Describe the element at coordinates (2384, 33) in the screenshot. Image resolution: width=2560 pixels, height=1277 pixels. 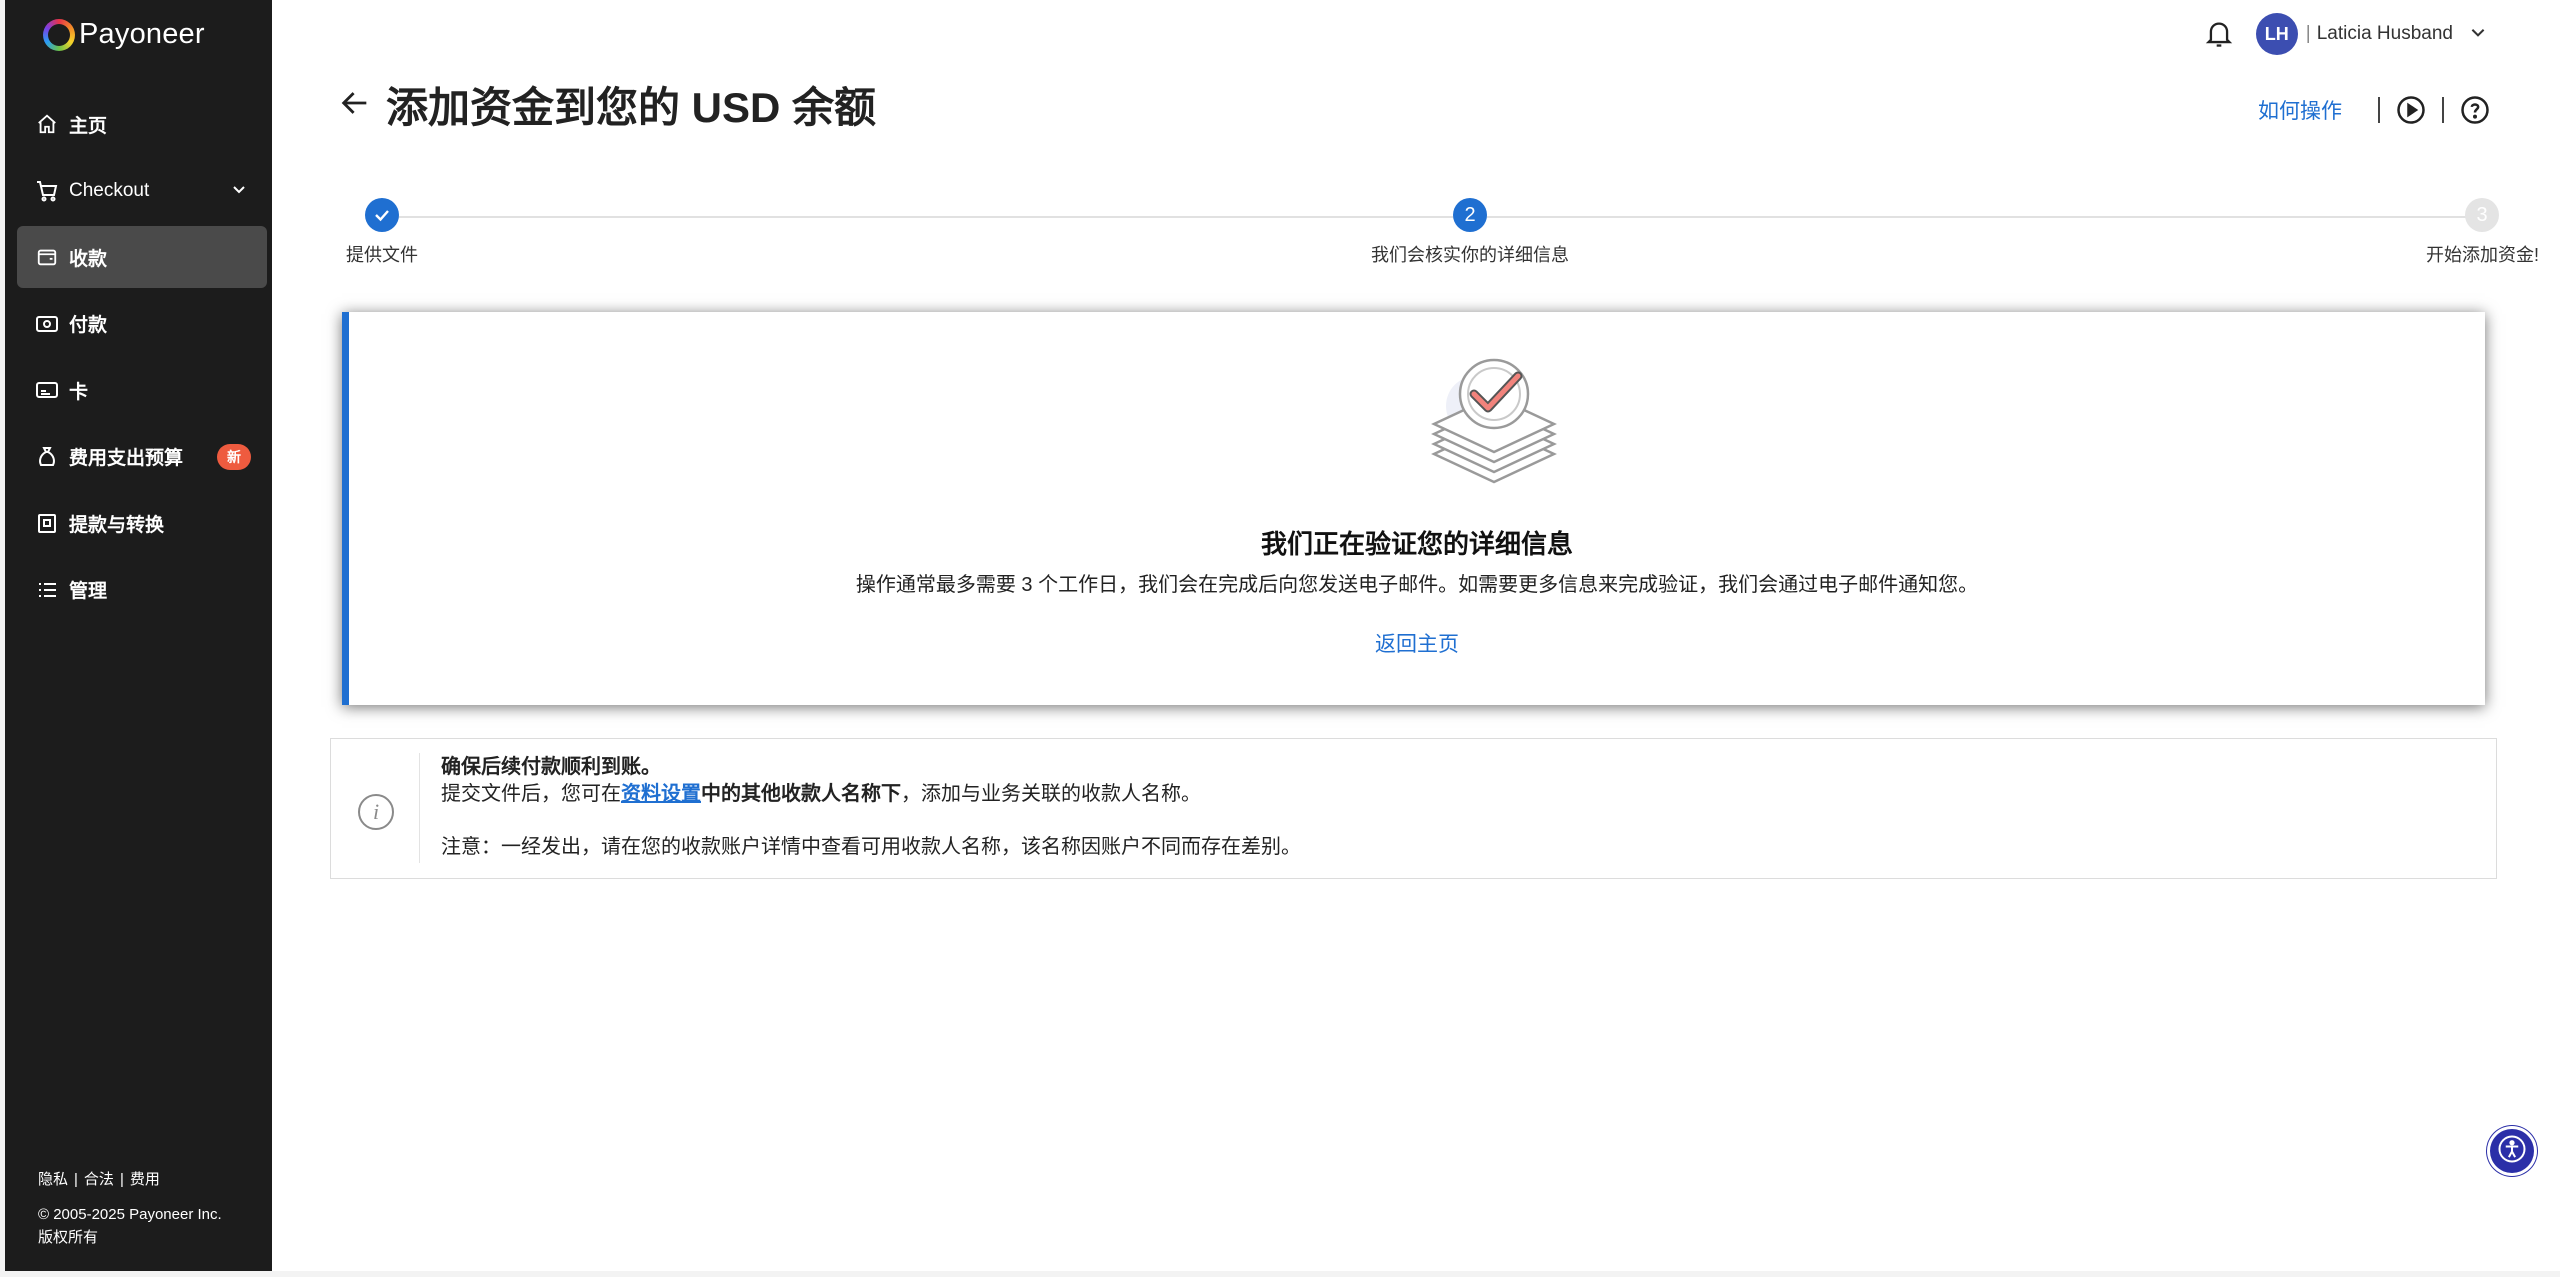
I see `user-name: Laticia Husband` at that location.